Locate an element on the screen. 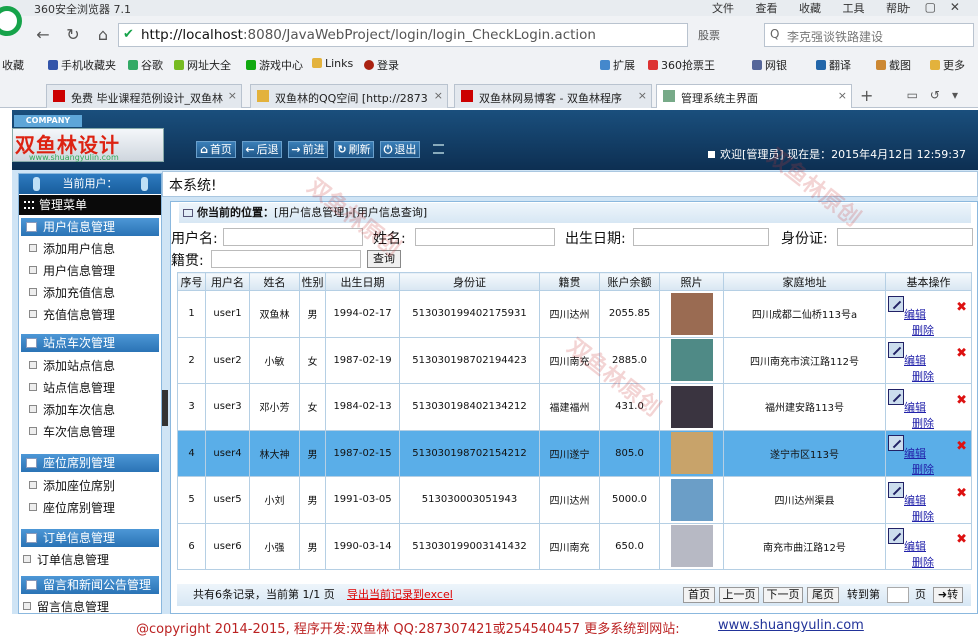  menu-message-manage: 留言信息管理 is located at coordinates (66, 606).